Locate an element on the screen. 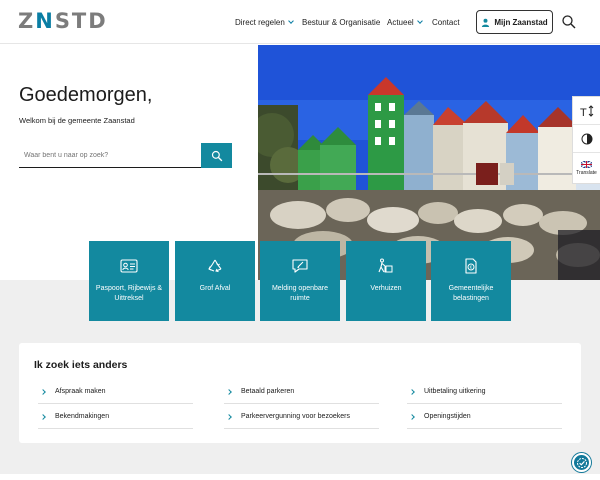  nav-label: Bestuur & Organisatie is located at coordinates (341, 22).